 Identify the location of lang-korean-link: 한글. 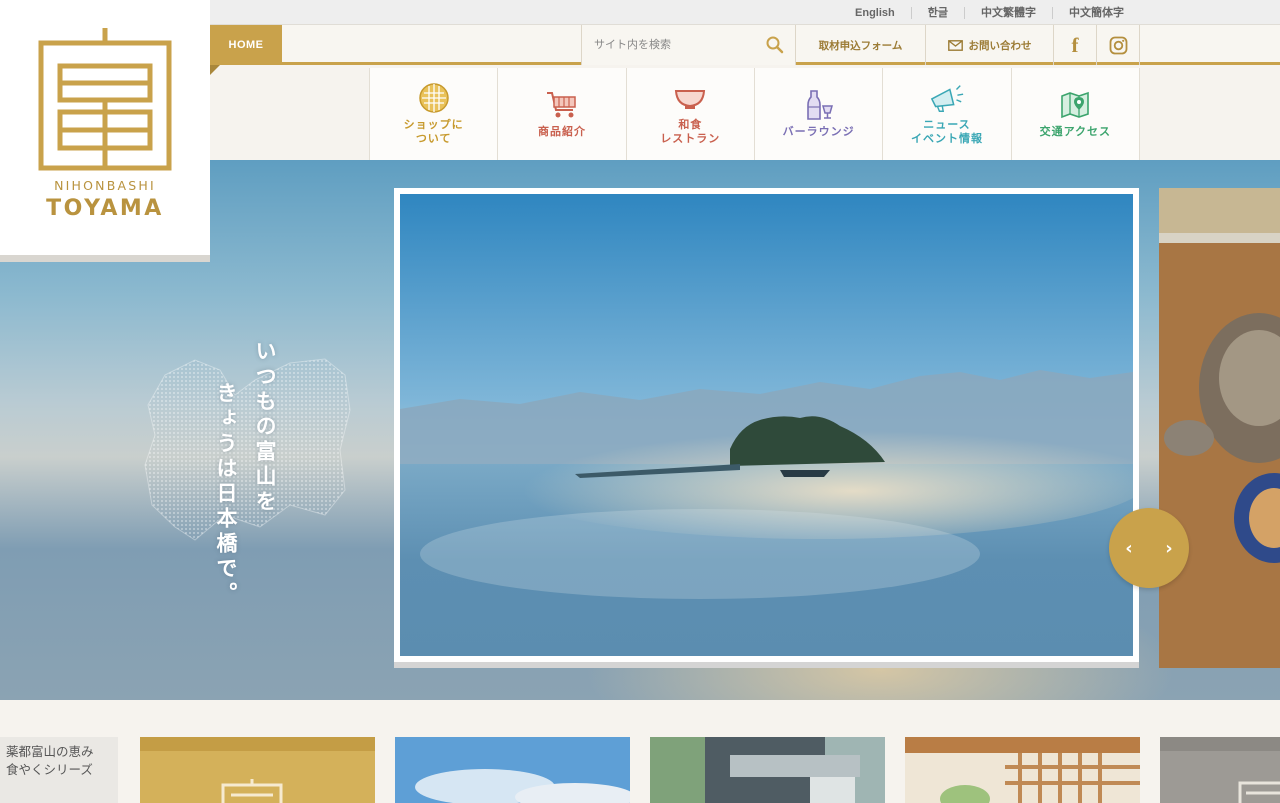
(937, 12).